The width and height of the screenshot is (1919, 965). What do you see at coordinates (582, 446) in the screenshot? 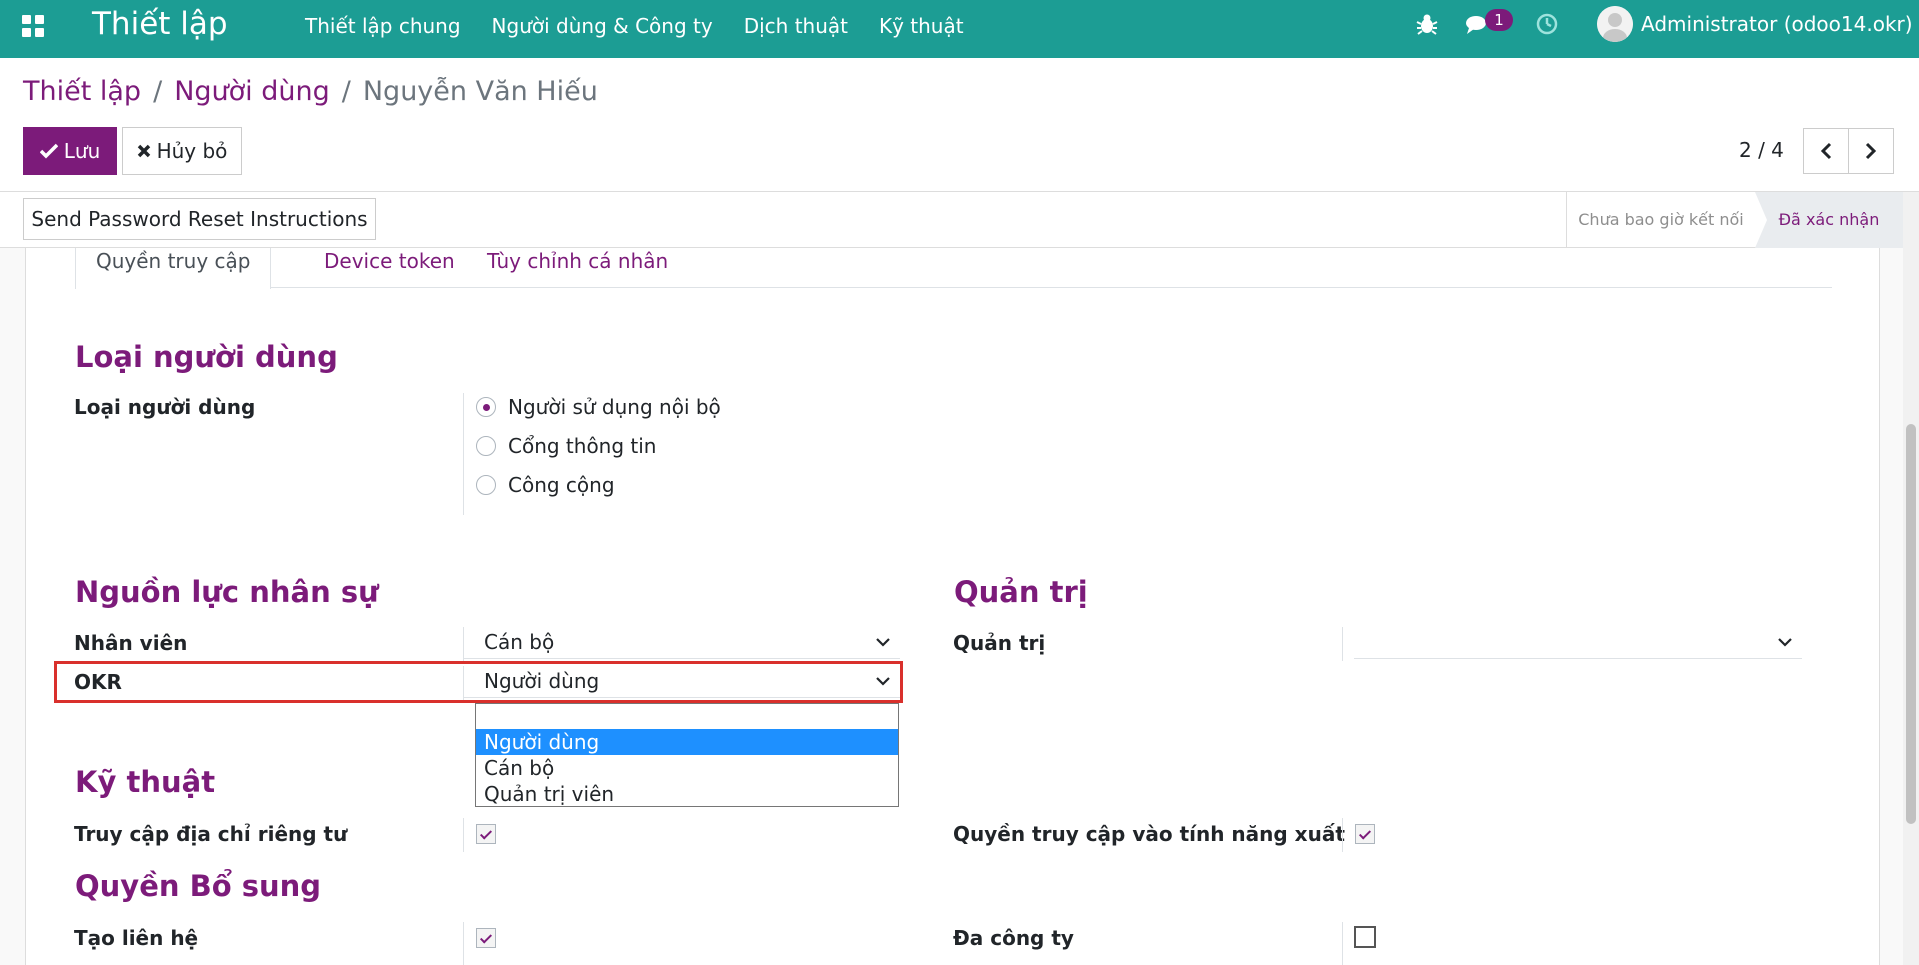
I see `radio-label: Cổng thông tin` at bounding box center [582, 446].